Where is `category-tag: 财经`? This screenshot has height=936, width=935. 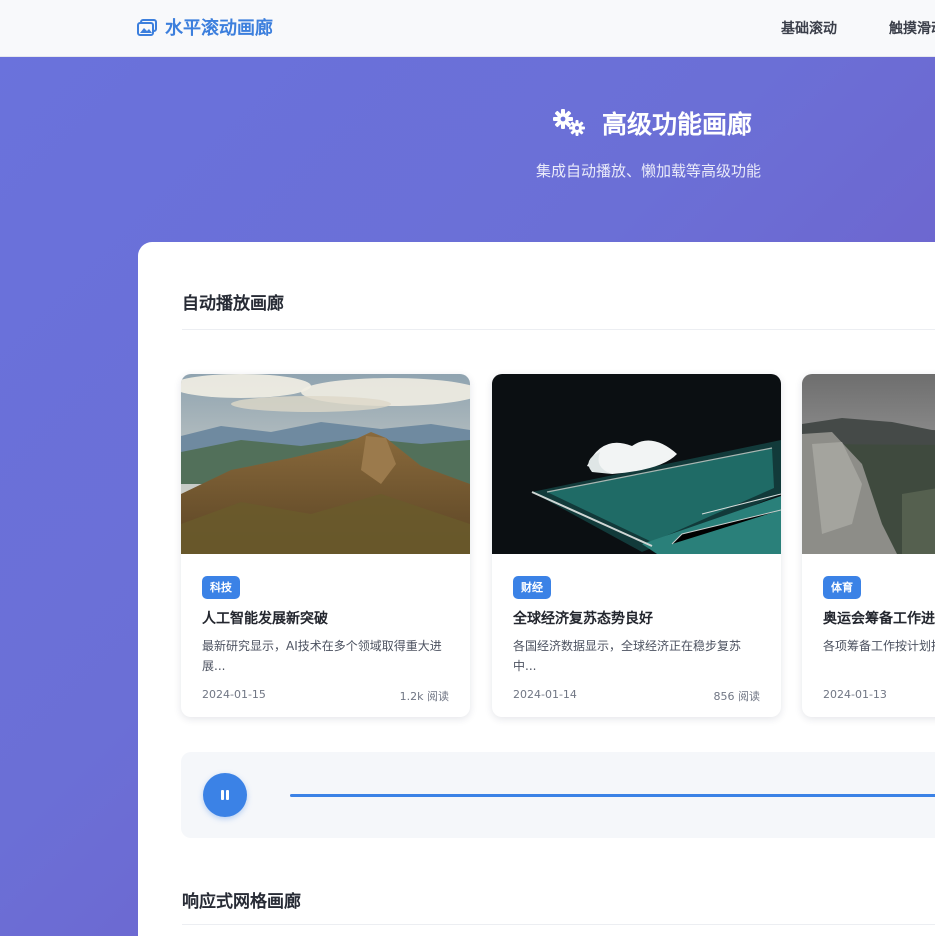
category-tag: 财经 is located at coordinates (532, 587).